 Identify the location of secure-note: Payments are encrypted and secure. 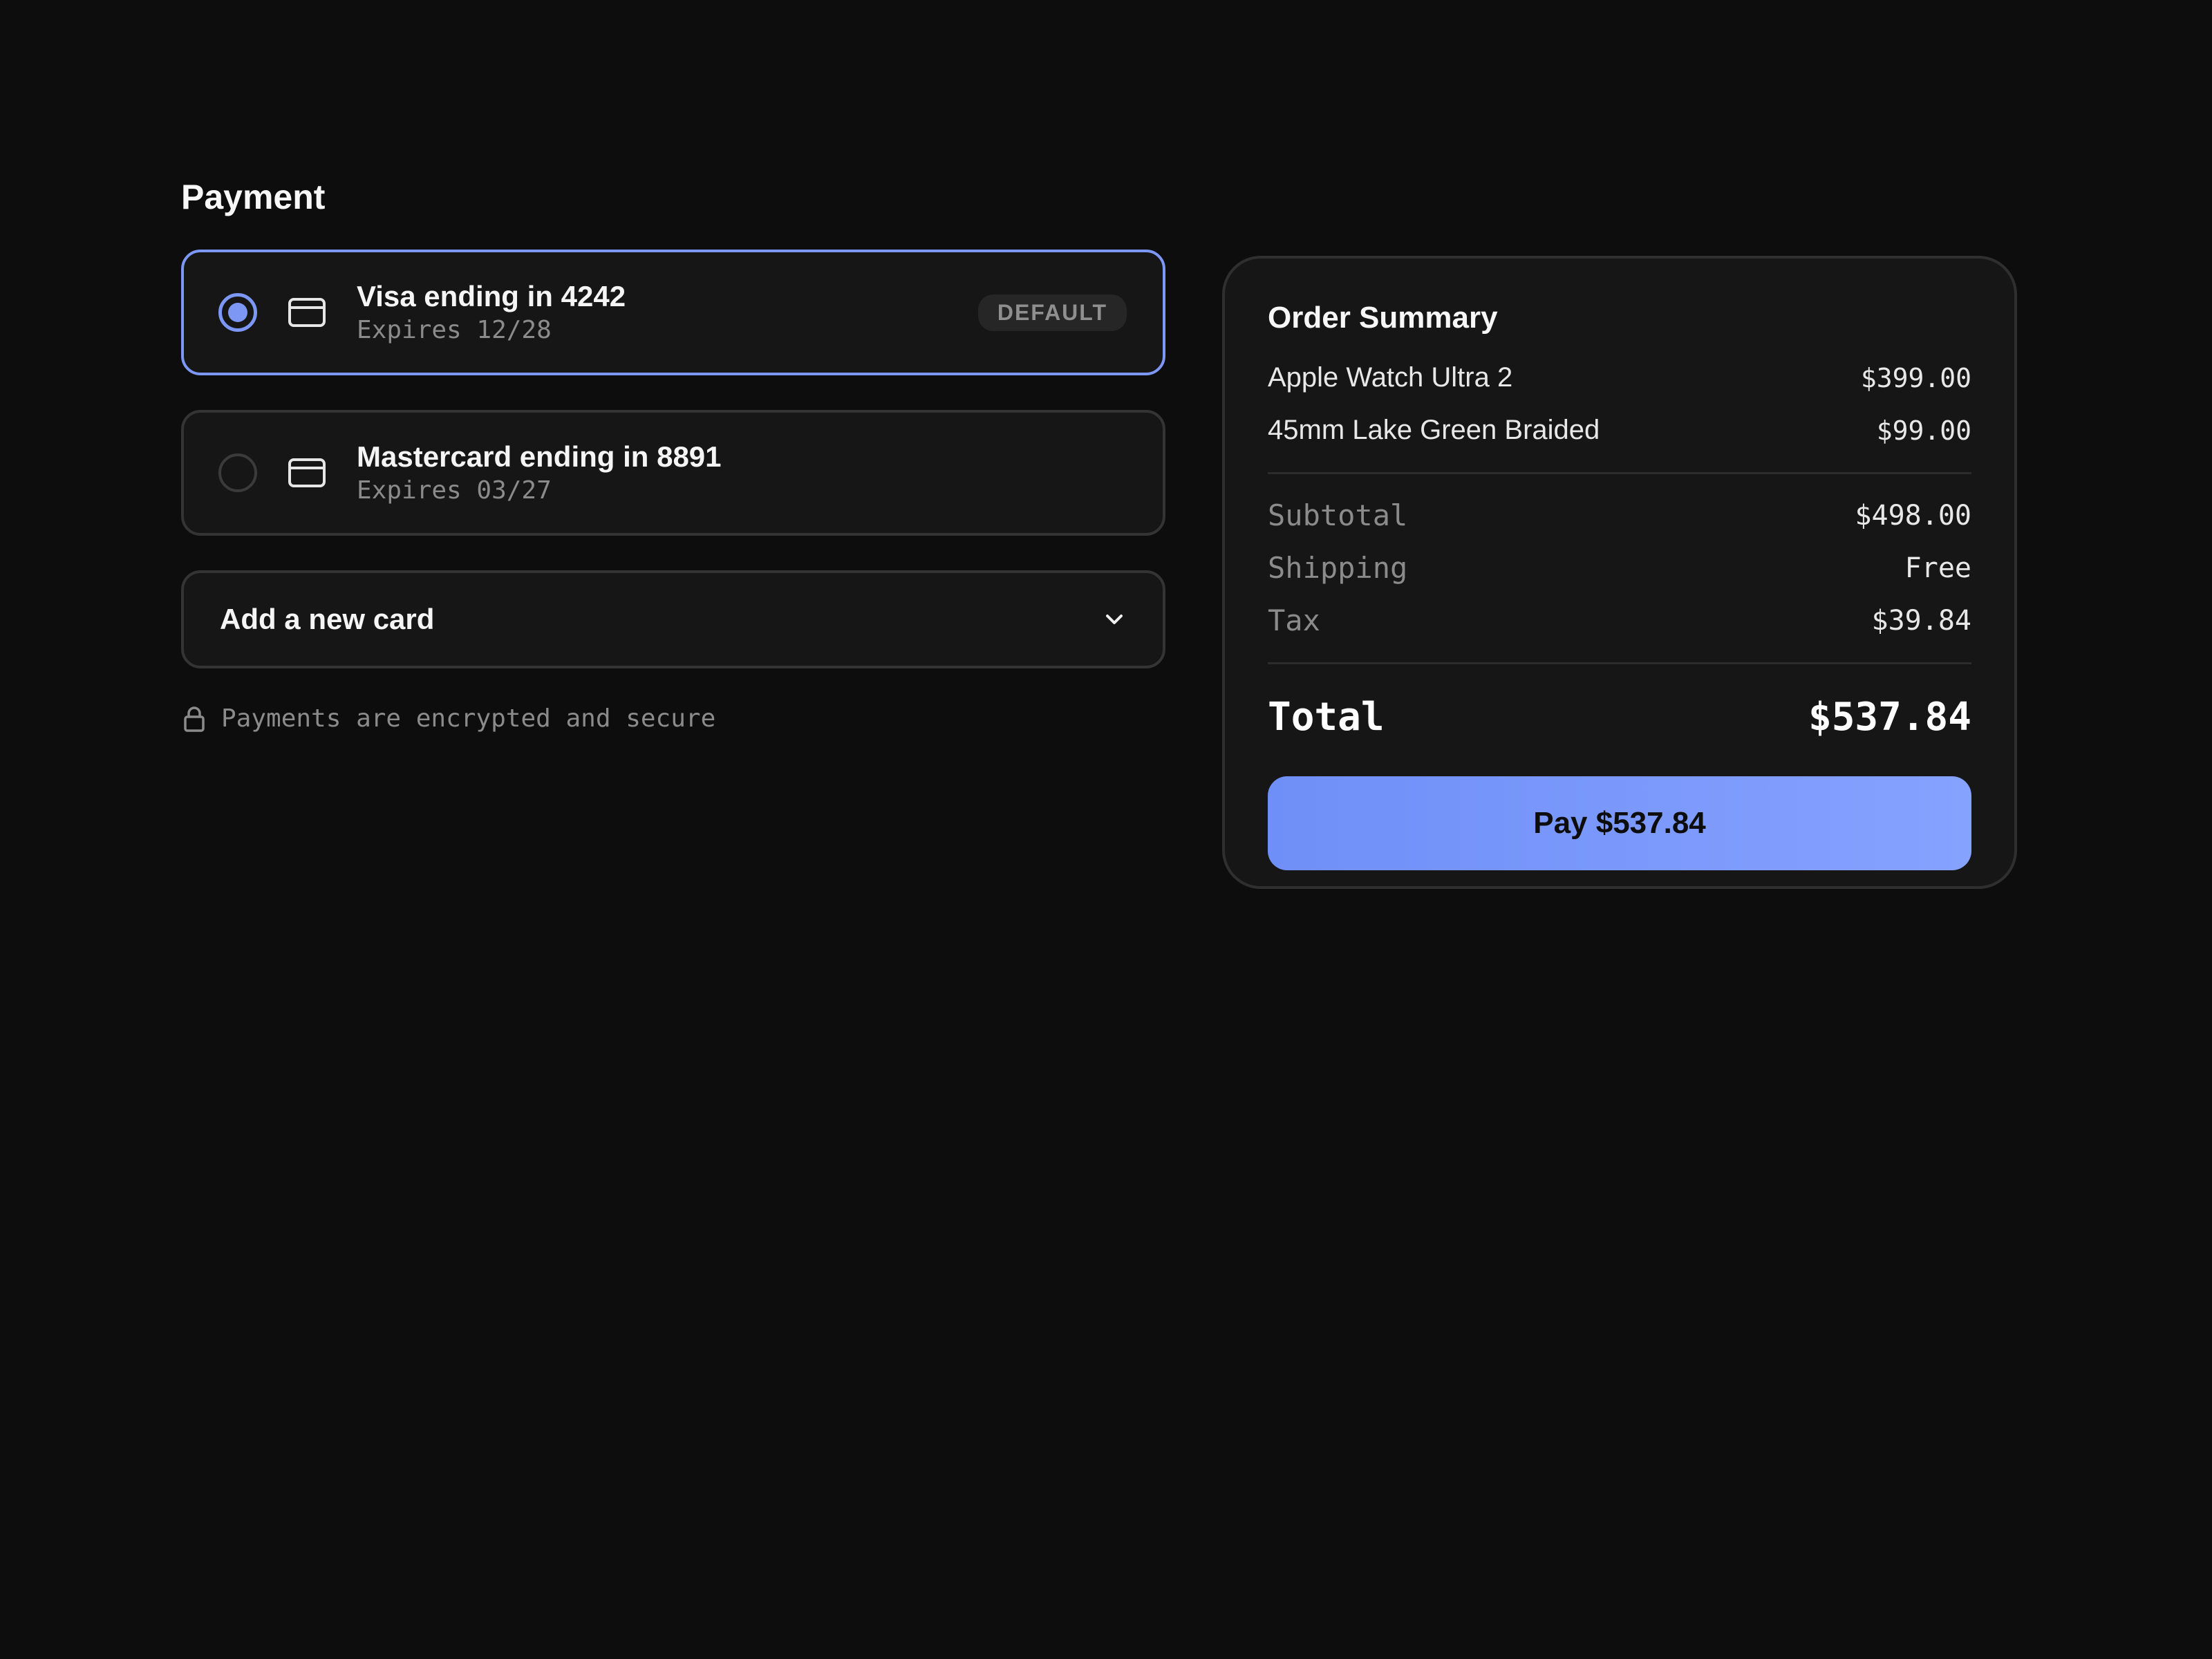
(673, 718).